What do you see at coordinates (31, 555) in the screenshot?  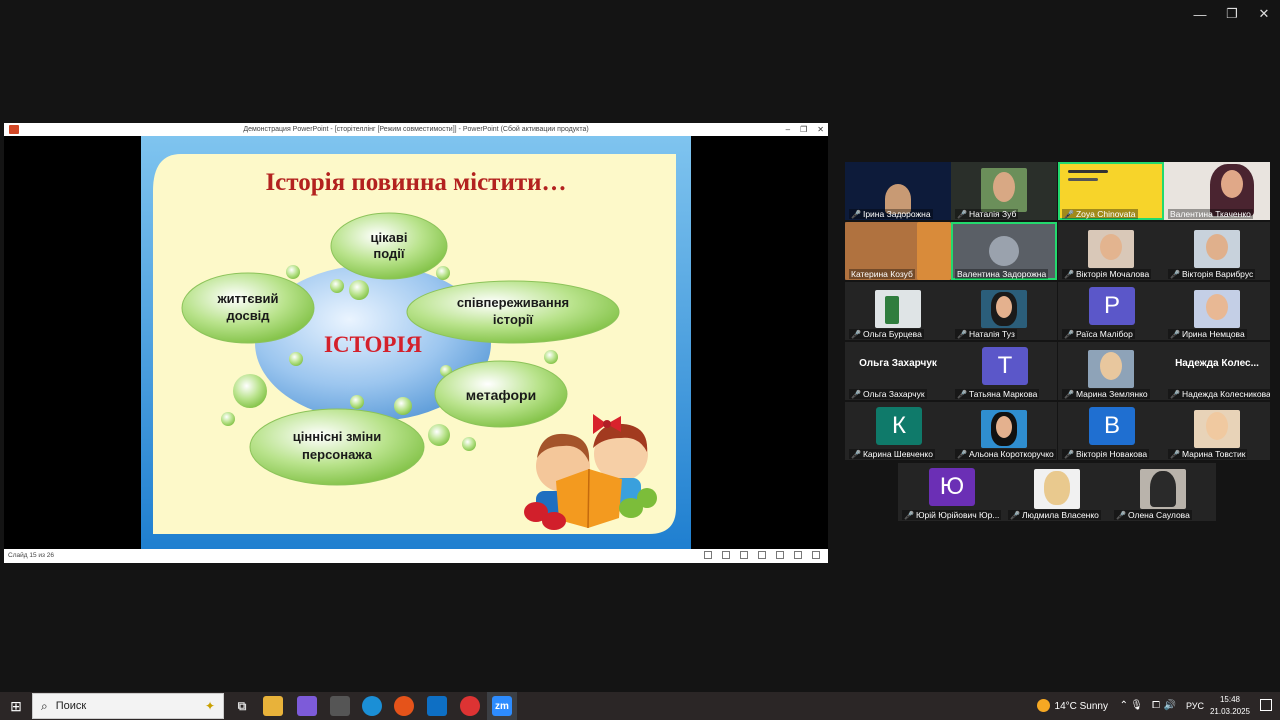 I see `slide-counter: Слайд 15 из 26` at bounding box center [31, 555].